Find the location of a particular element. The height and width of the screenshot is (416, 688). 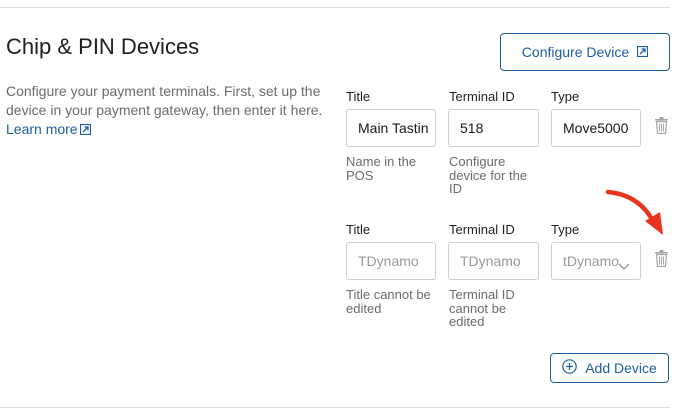

learn-more-label: Learn more is located at coordinates (42, 129).